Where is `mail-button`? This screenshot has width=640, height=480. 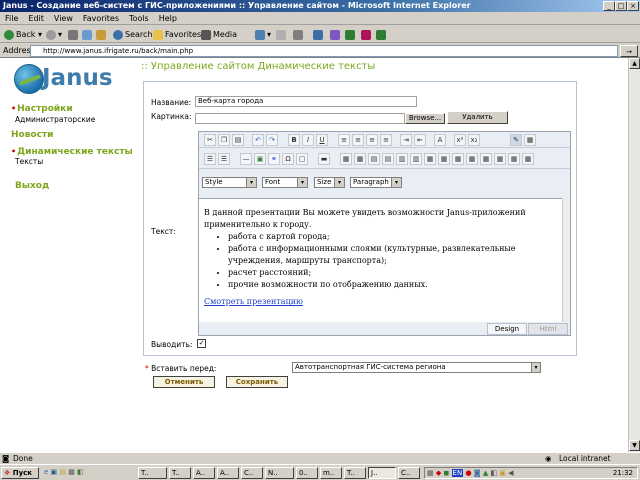
mail-button is located at coordinates (282, 34).